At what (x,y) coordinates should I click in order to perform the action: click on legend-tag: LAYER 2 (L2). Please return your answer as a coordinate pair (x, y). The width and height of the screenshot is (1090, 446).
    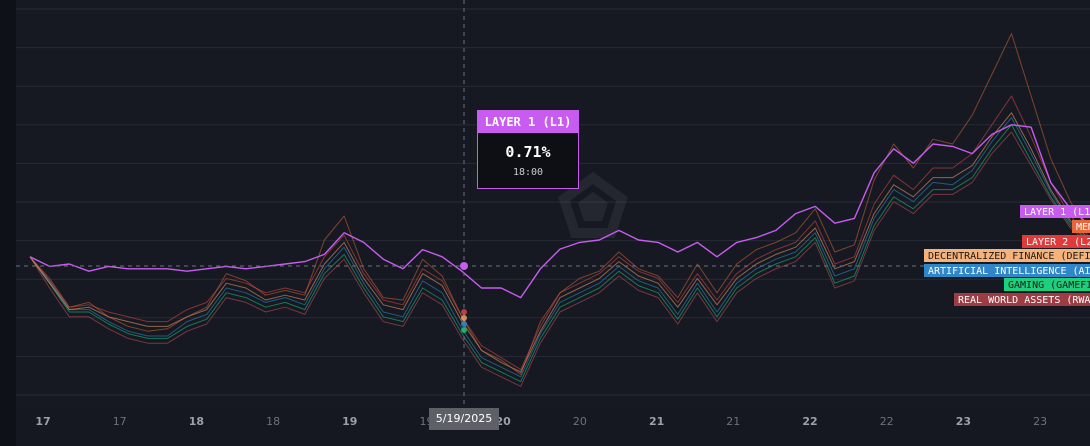
    Looking at the image, I should click on (1056, 241).